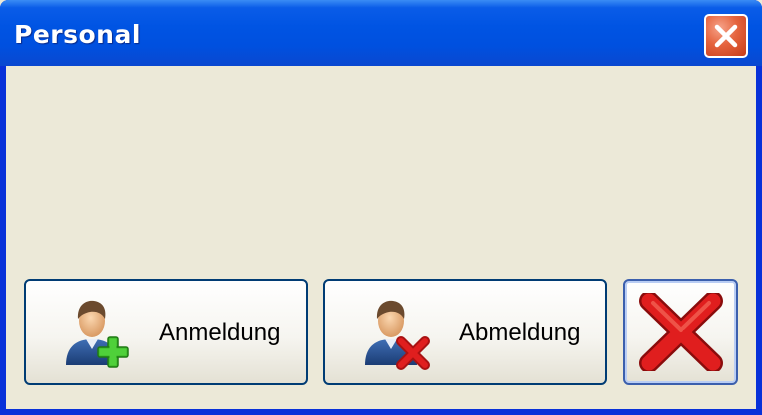 The width and height of the screenshot is (762, 415). What do you see at coordinates (77, 34) in the screenshot?
I see `window-title: Personal` at bounding box center [77, 34].